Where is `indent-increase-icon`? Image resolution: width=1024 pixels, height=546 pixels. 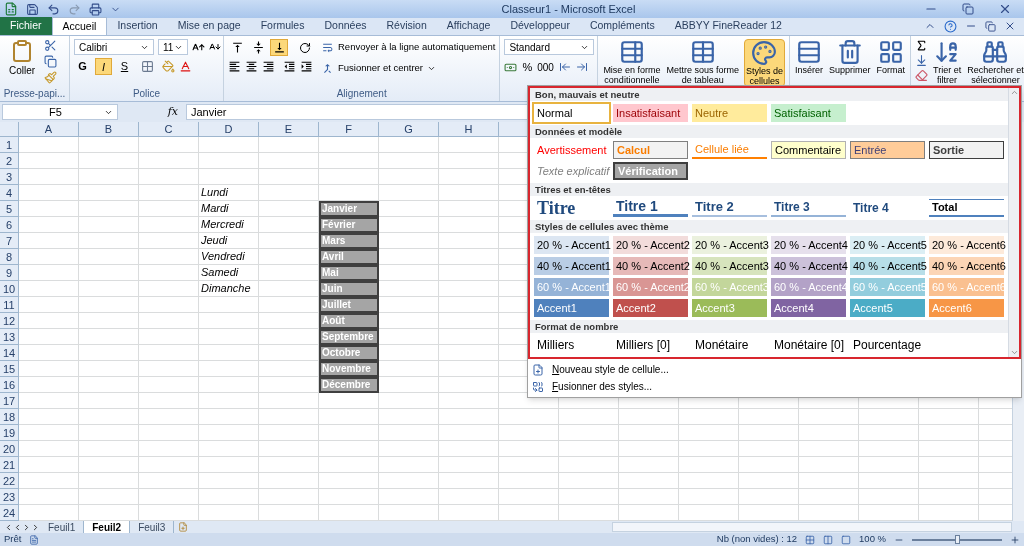 indent-increase-icon is located at coordinates (306, 66).